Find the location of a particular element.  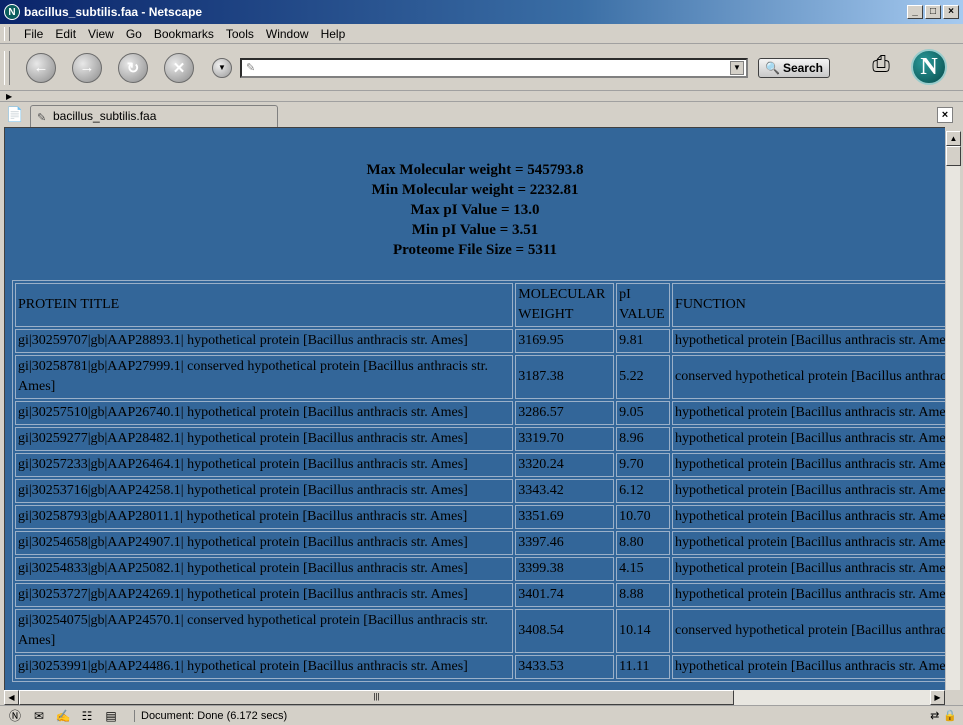

vertical-scroll-thumb is located at coordinates (953, 156).